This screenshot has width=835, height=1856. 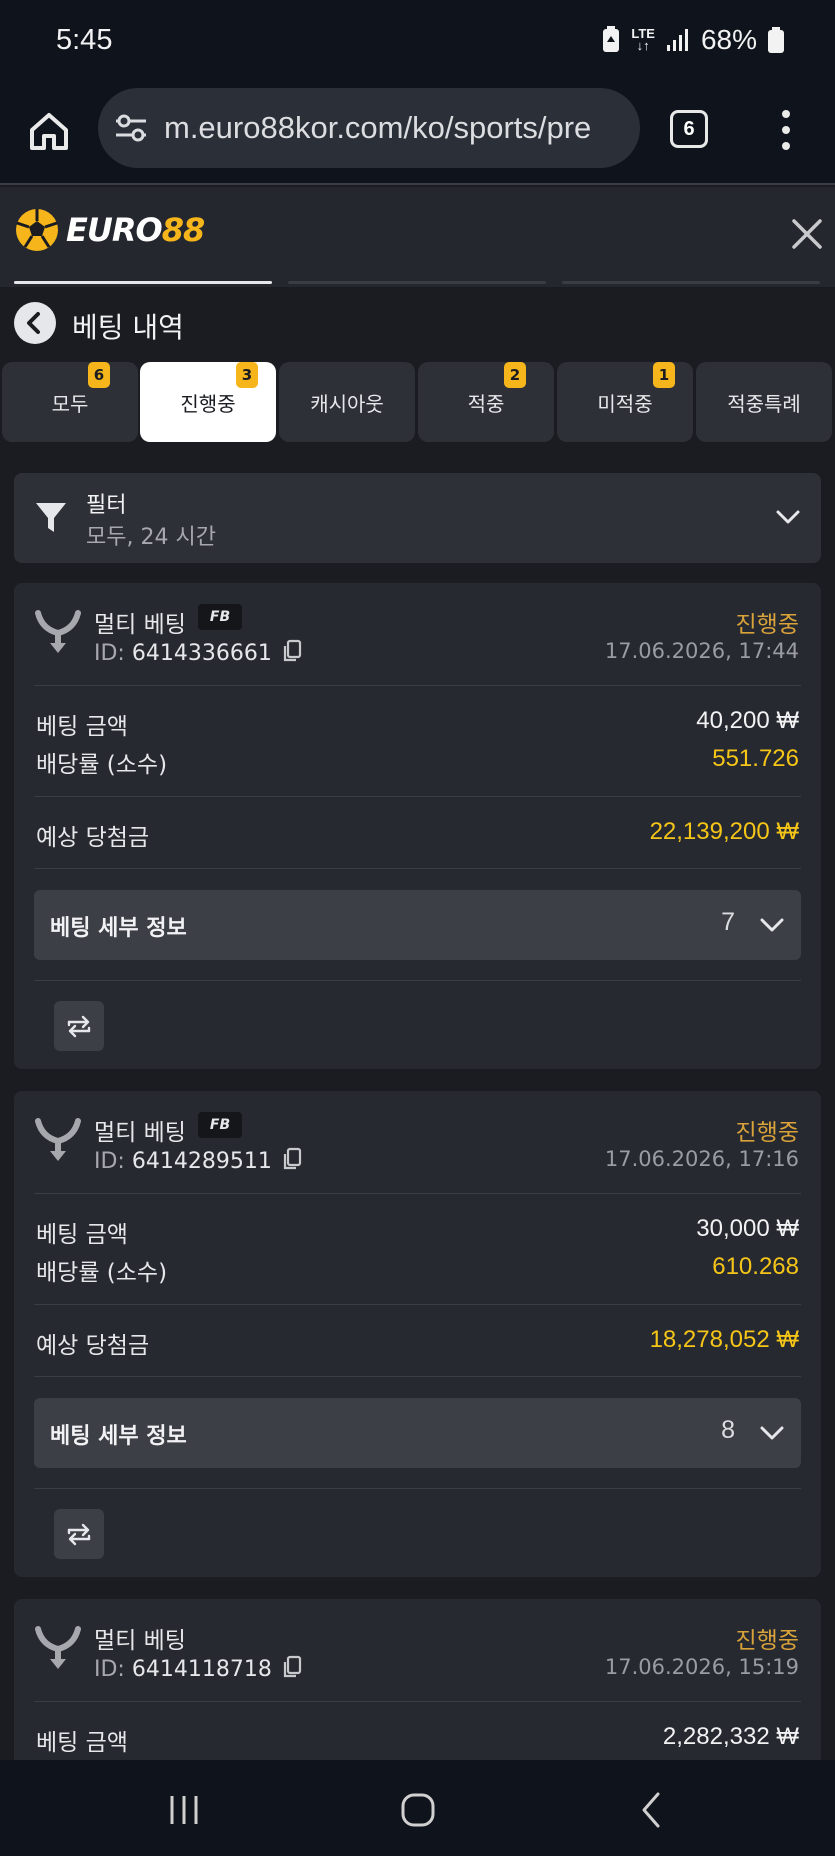 I want to click on euro88-logo: EURO88, so click(x=109, y=230).